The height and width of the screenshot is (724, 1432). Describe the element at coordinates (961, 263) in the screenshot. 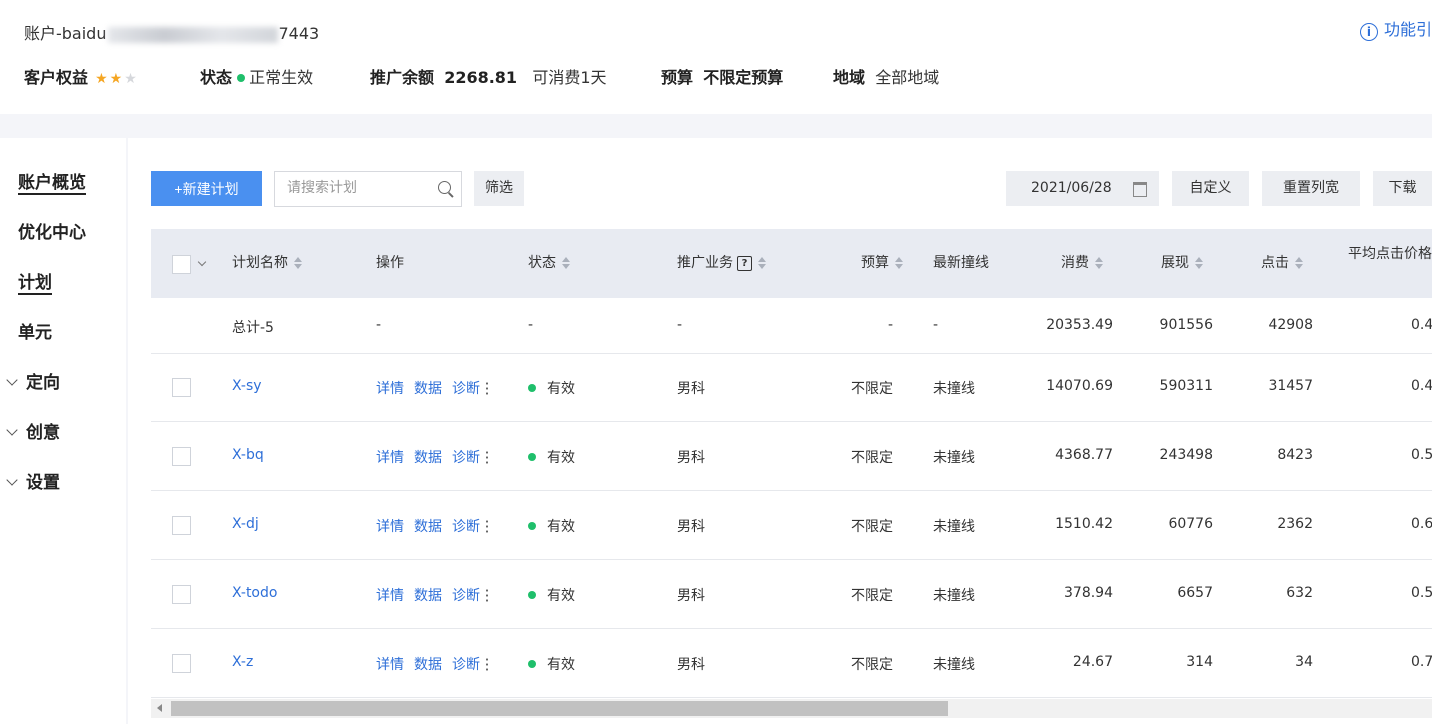

I see `col-hit: 最新撞线` at that location.